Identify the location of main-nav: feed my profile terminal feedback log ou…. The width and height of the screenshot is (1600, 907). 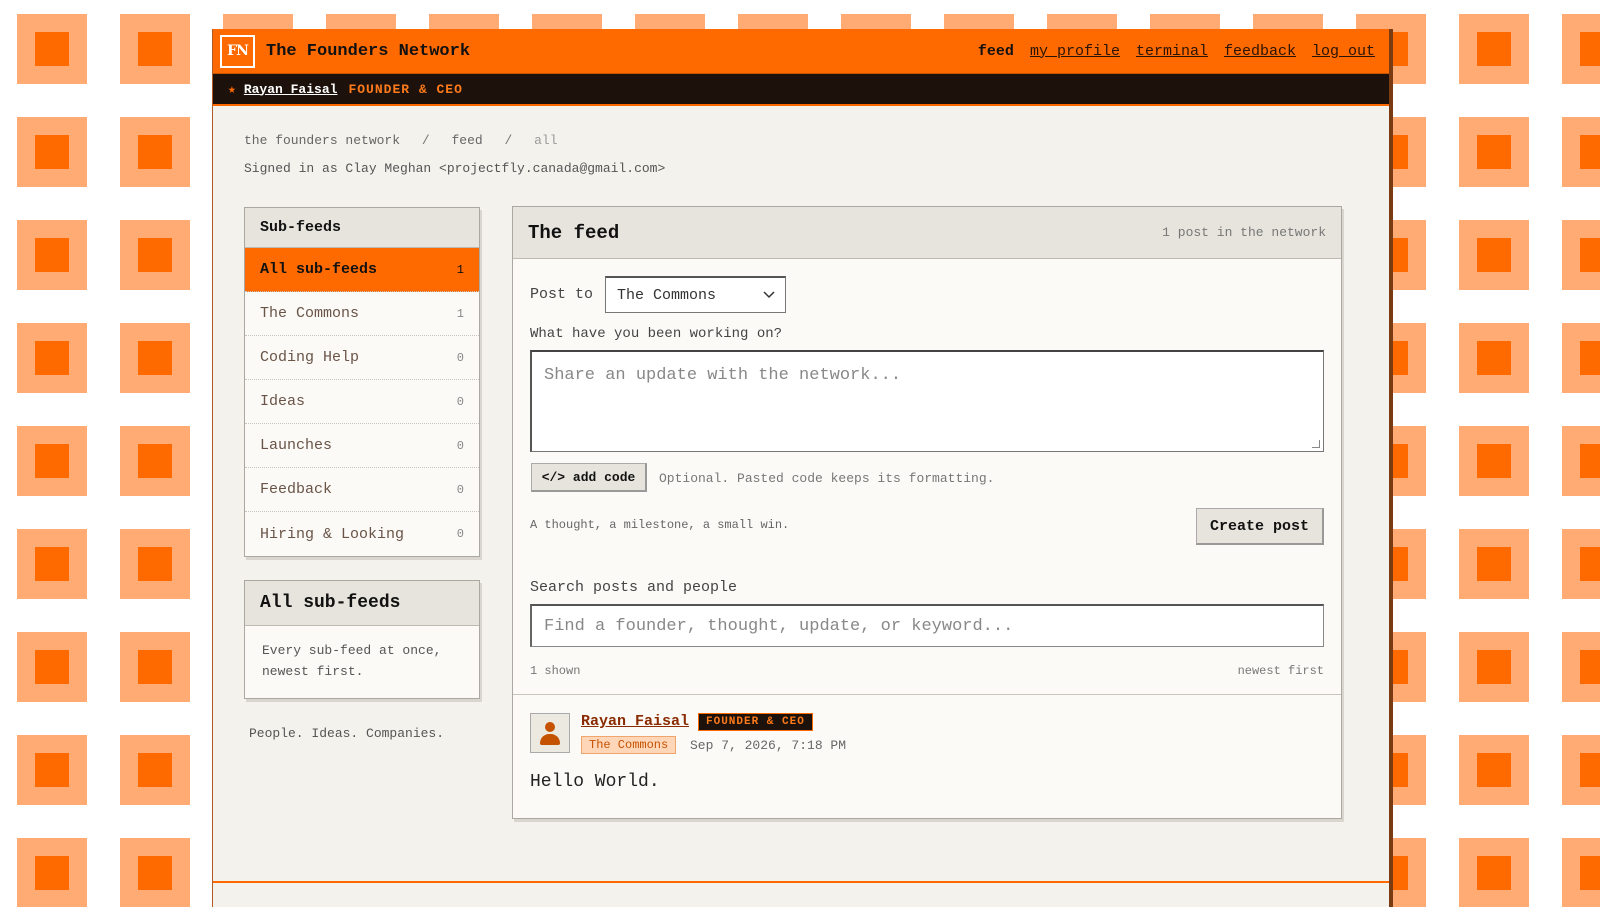
(1176, 51).